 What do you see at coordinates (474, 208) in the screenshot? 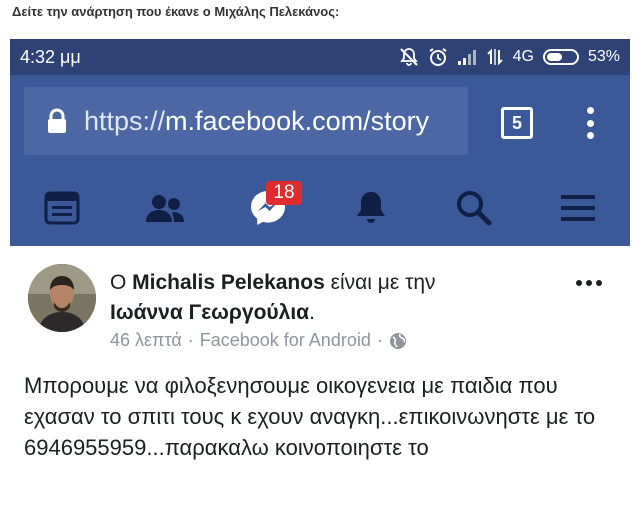
I see `search-icon` at bounding box center [474, 208].